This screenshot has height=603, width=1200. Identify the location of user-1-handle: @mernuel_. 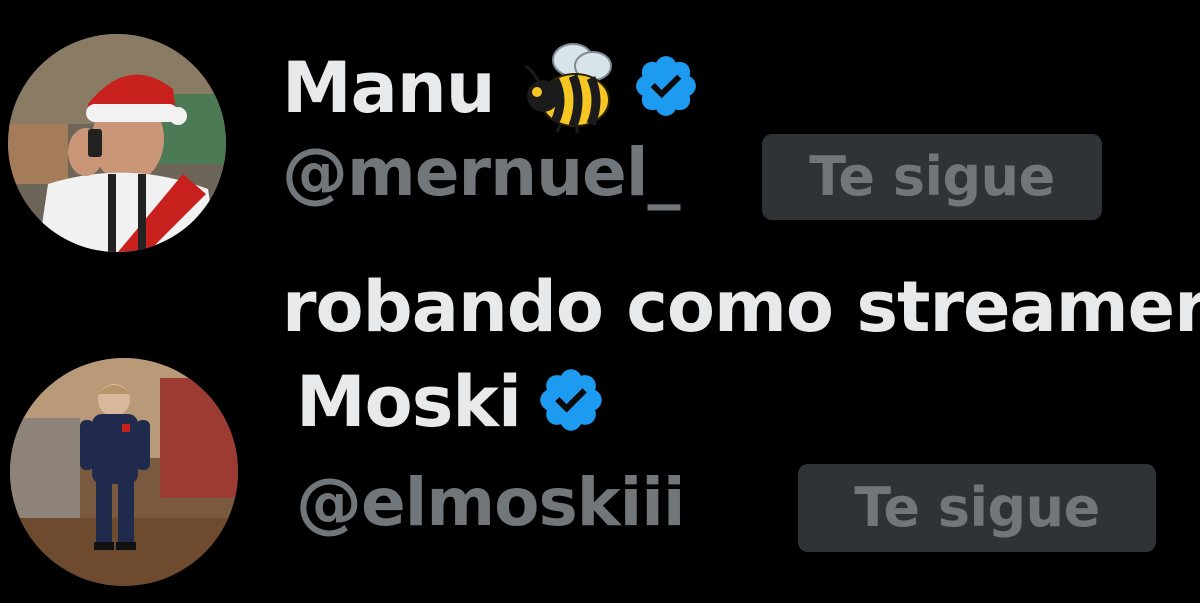
(481, 173).